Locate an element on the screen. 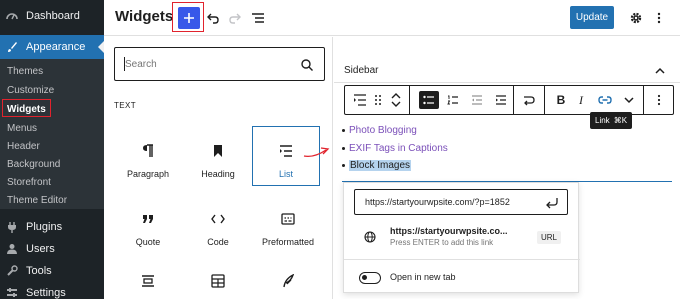  url-input is located at coordinates (450, 202).